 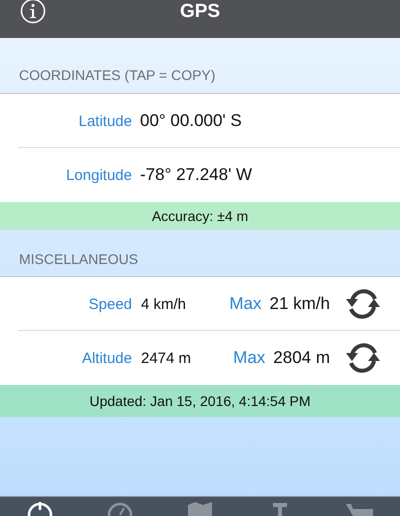 What do you see at coordinates (196, 175) in the screenshot?
I see `row-value: -78° 27.248' W` at bounding box center [196, 175].